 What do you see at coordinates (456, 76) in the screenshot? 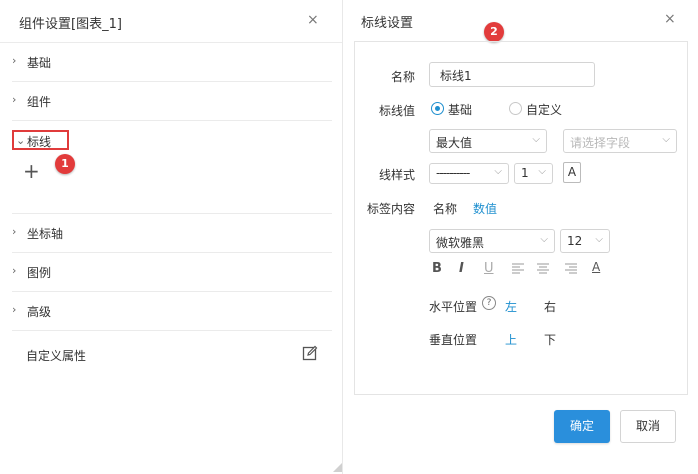
I see `name-input-value: 标线1` at bounding box center [456, 76].